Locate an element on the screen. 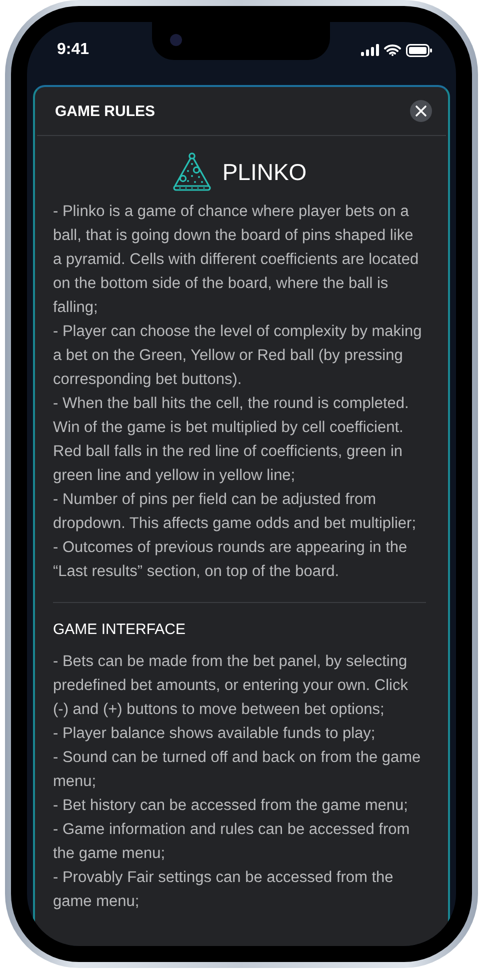  rule-text: - Plinko is a game of chance where player bets on a ball, that is going down the board of pins shaped like a pyramid. Cells with different coefficients are located on the bottom side of the board, where the ball is falling; is located at coordinates (236, 260).